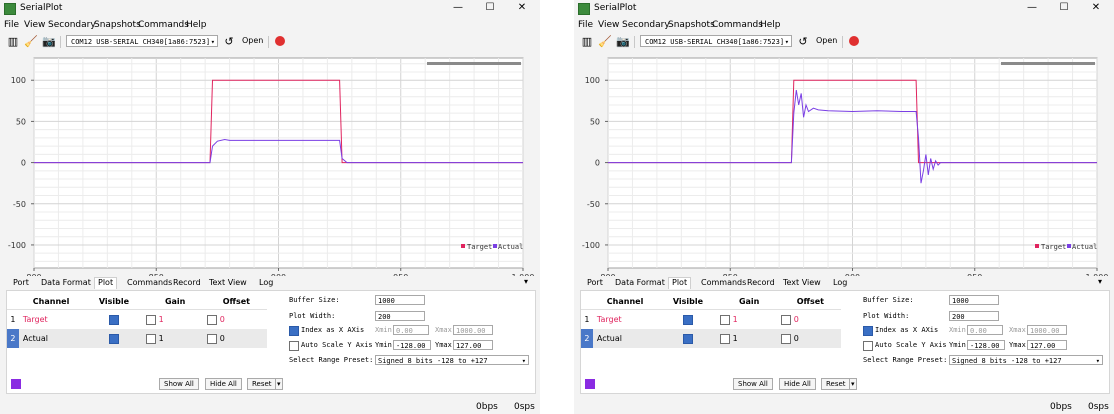 The height and width of the screenshot is (414, 1114). Describe the element at coordinates (411, 330) in the screenshot. I see `xmin-input: 0.00` at that location.